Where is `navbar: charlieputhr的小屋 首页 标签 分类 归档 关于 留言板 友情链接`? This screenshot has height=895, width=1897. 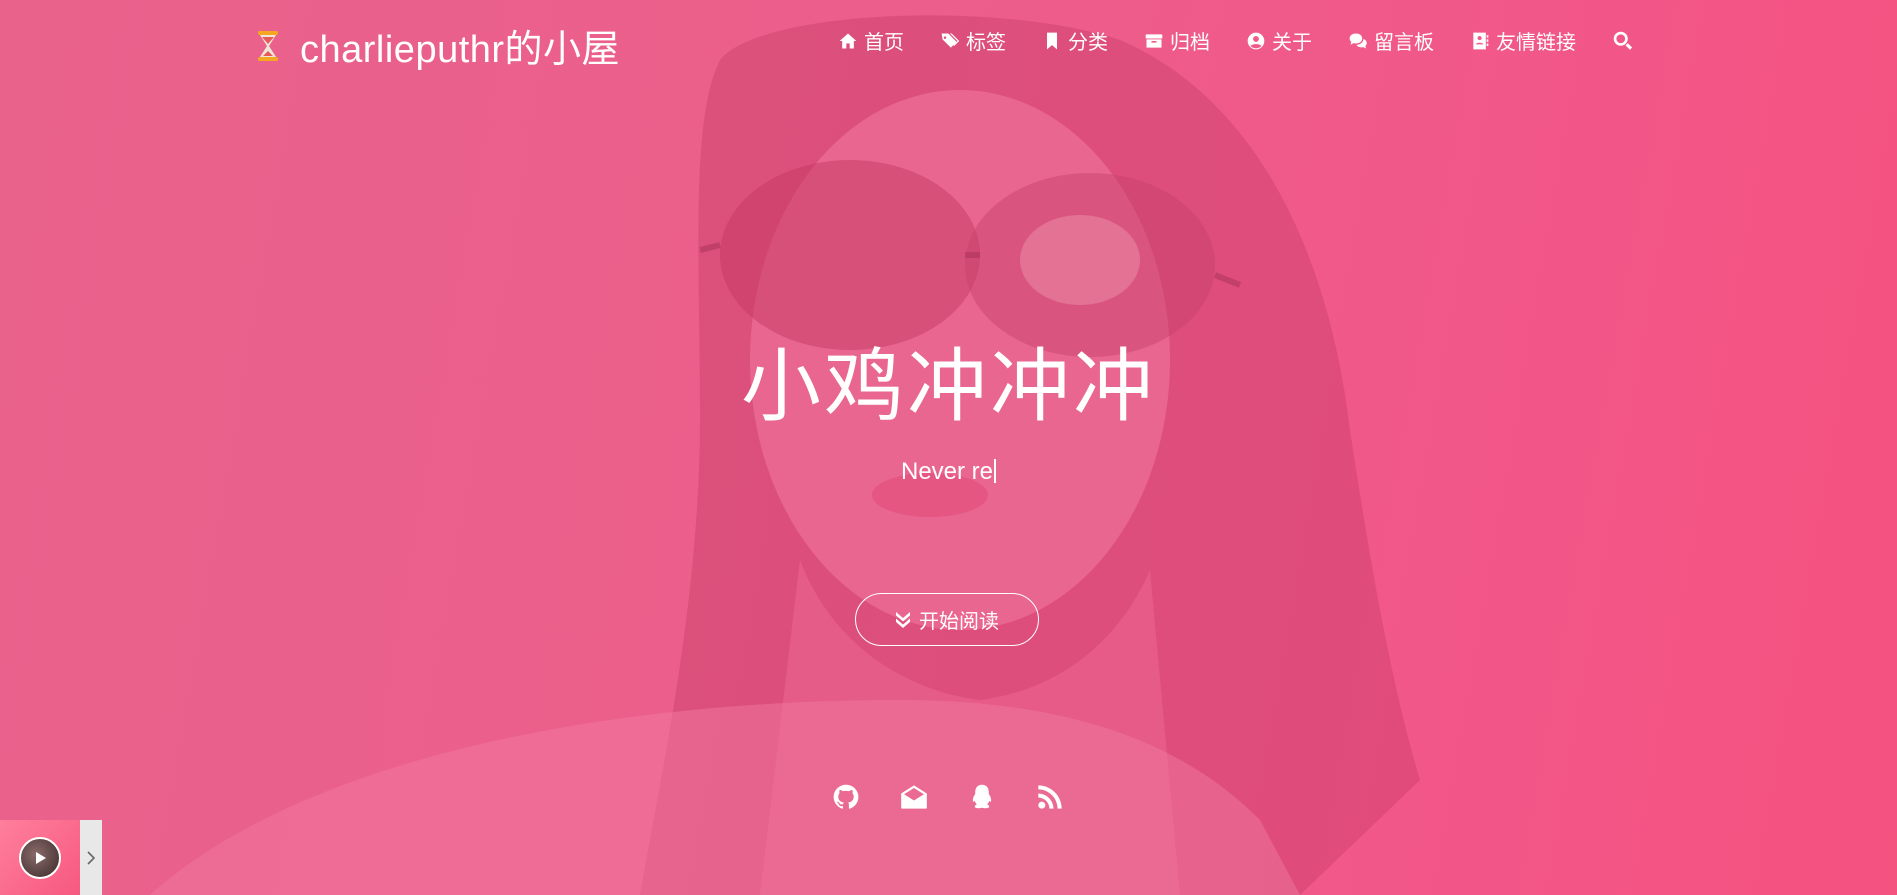
navbar: charlieputhr的小屋 首页 标签 分类 归档 关于 留言板 友情链接 is located at coordinates (948, 41).